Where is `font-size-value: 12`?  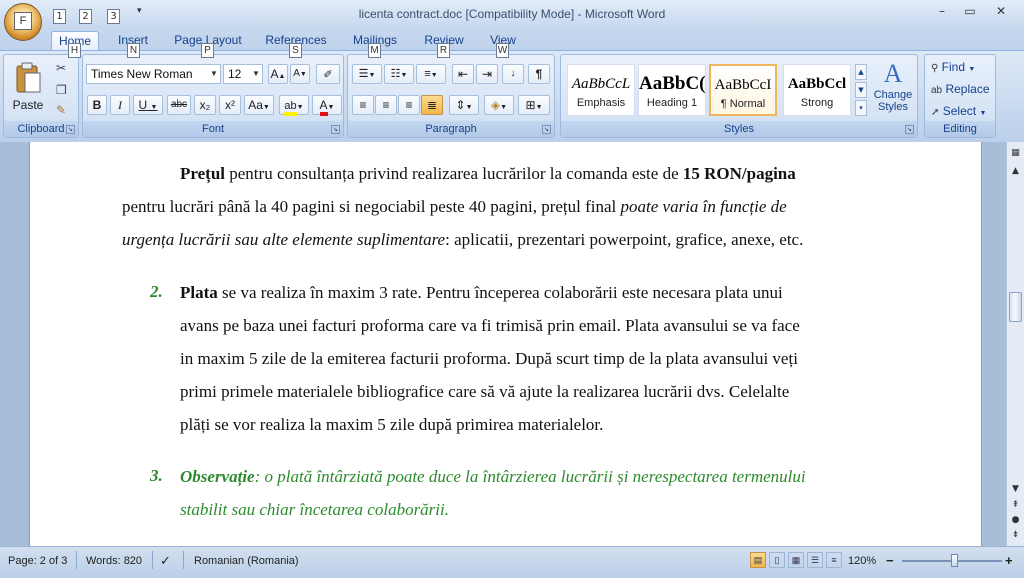
font-size-value: 12 is located at coordinates (235, 74).